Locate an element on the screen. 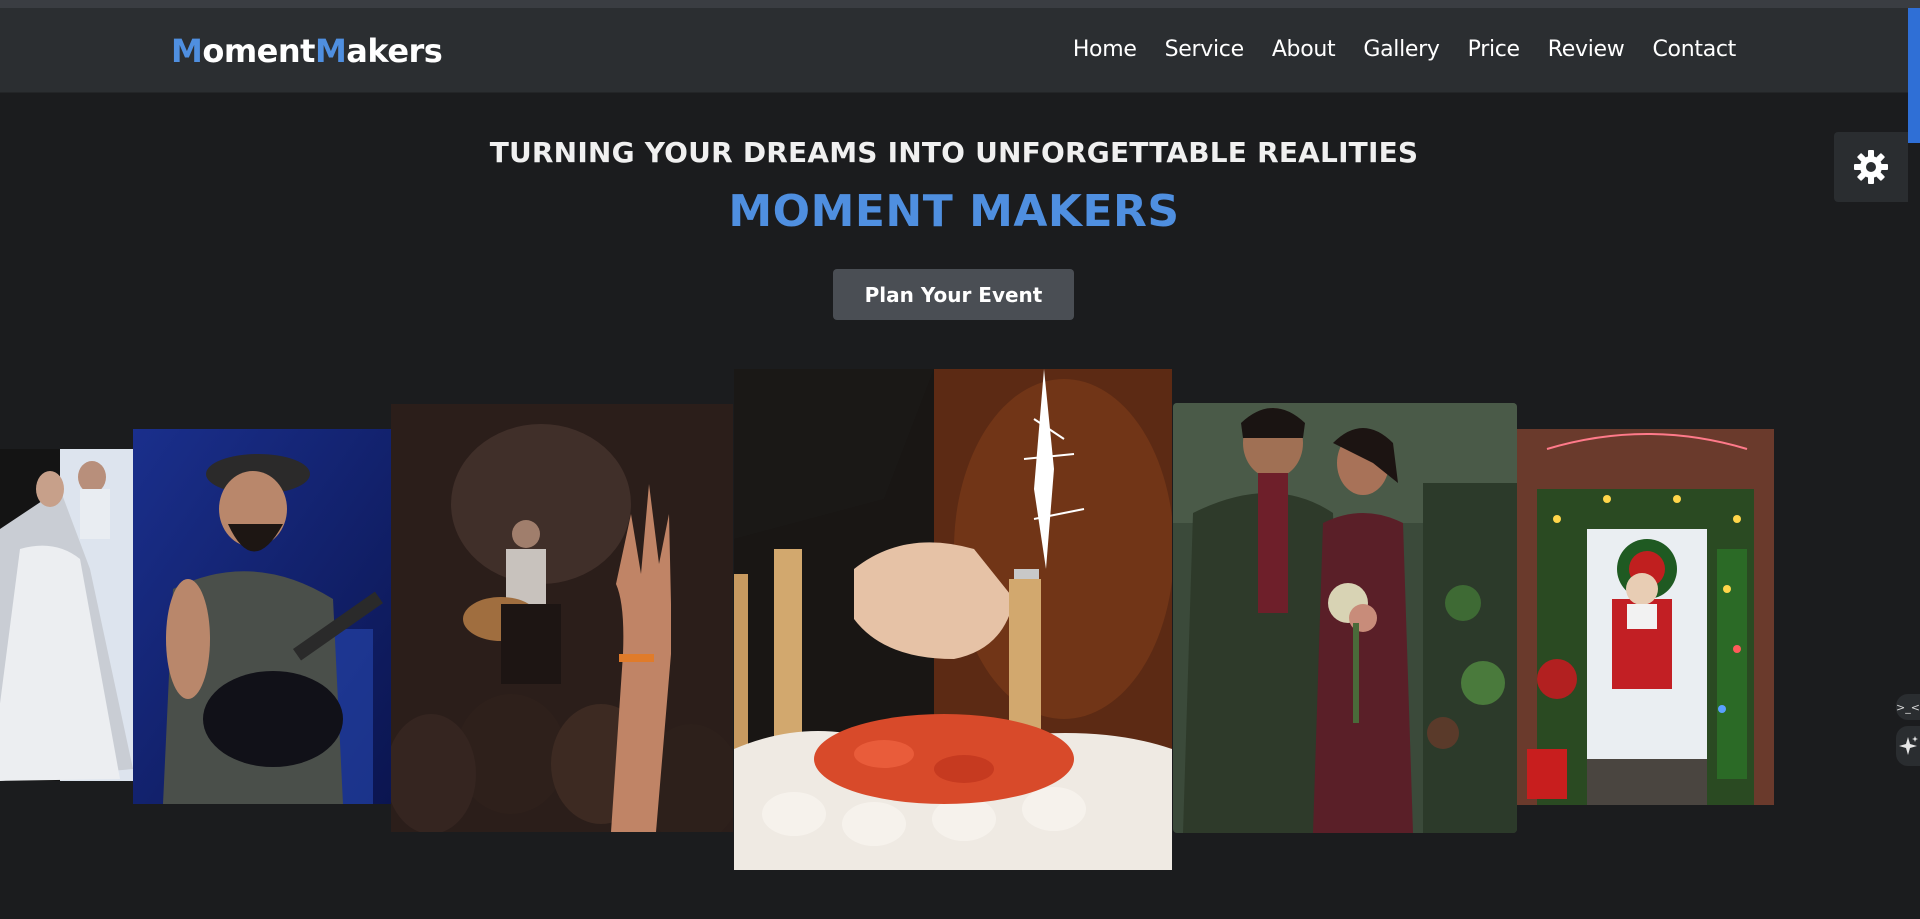 The height and width of the screenshot is (919, 1920). ai-assistant-button is located at coordinates (1908, 746).